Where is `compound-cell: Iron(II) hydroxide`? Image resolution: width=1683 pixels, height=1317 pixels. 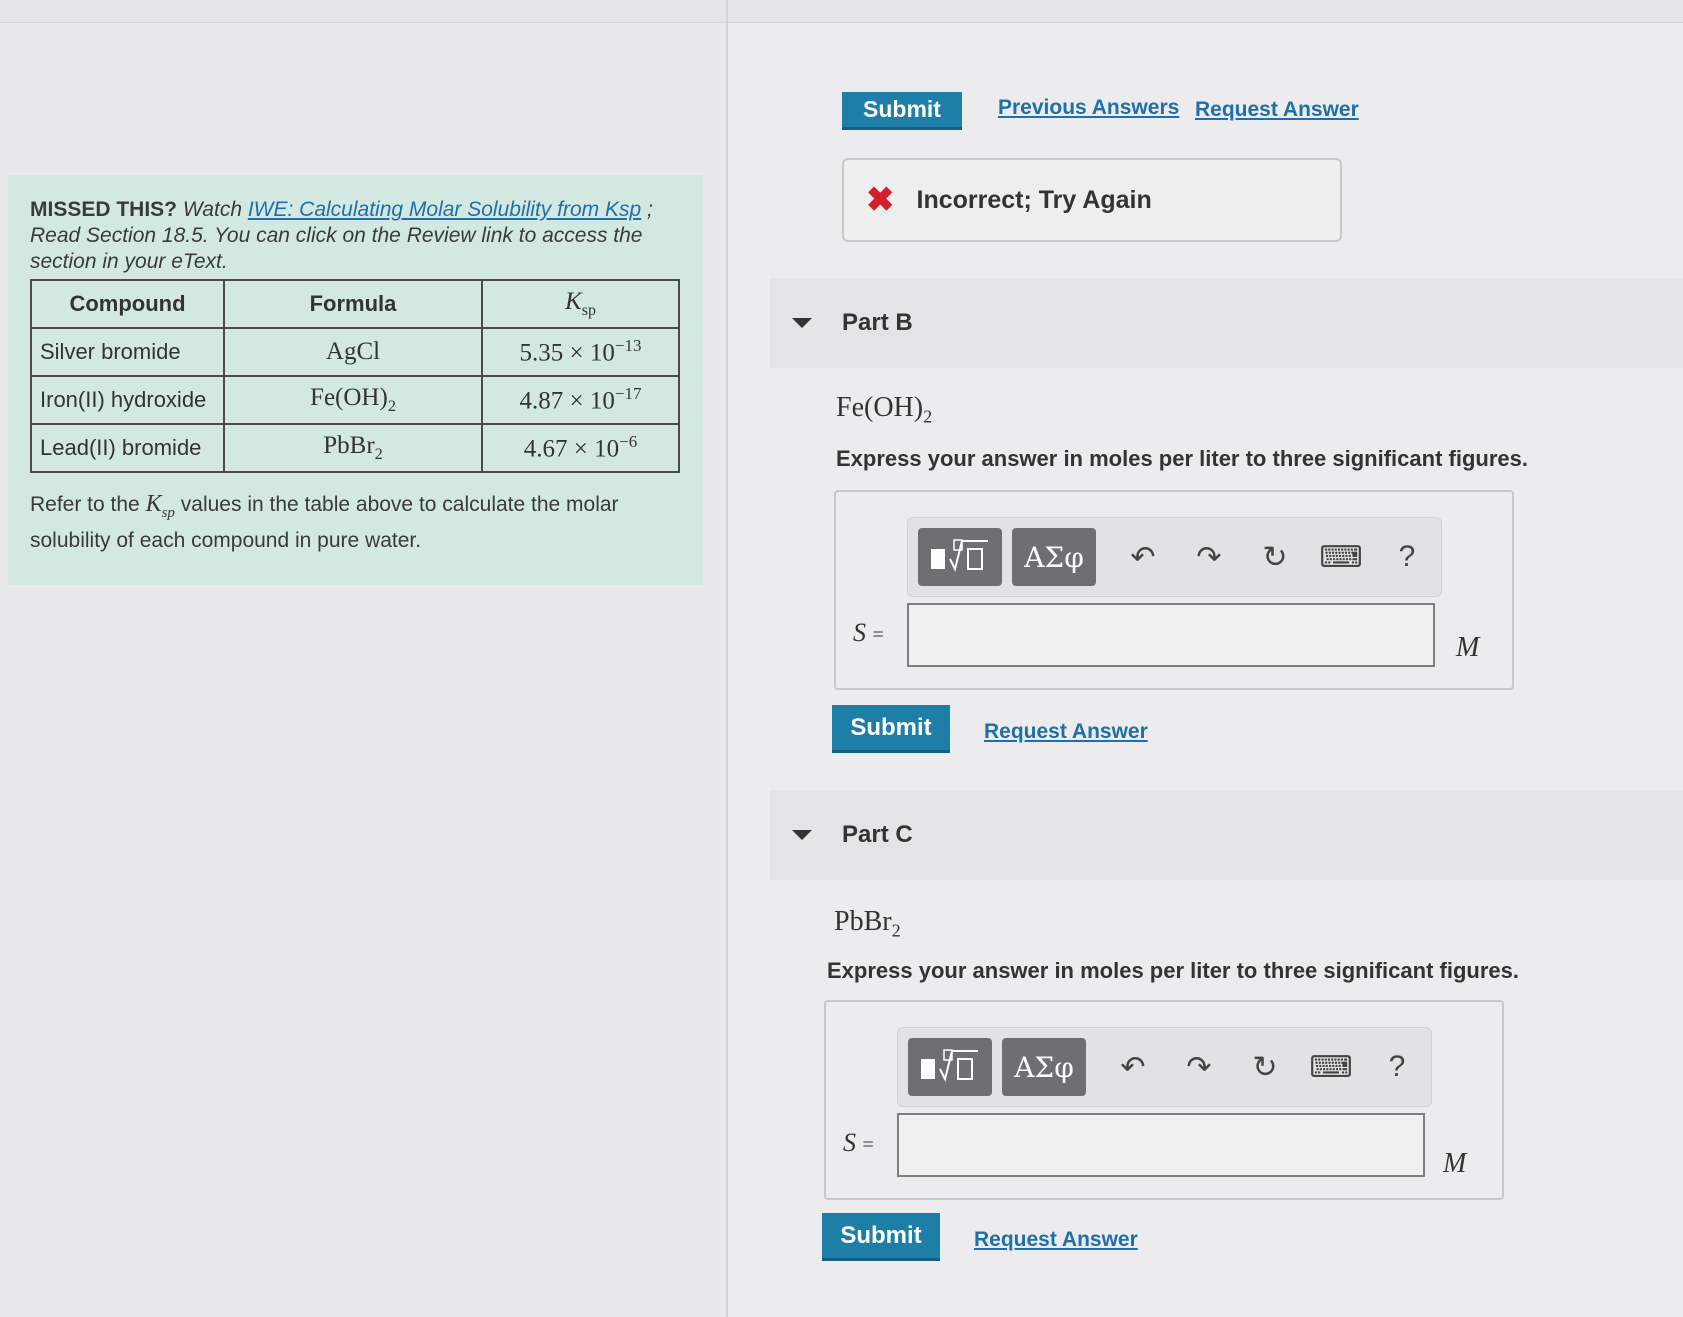
compound-cell: Iron(II) hydroxide is located at coordinates (127, 400).